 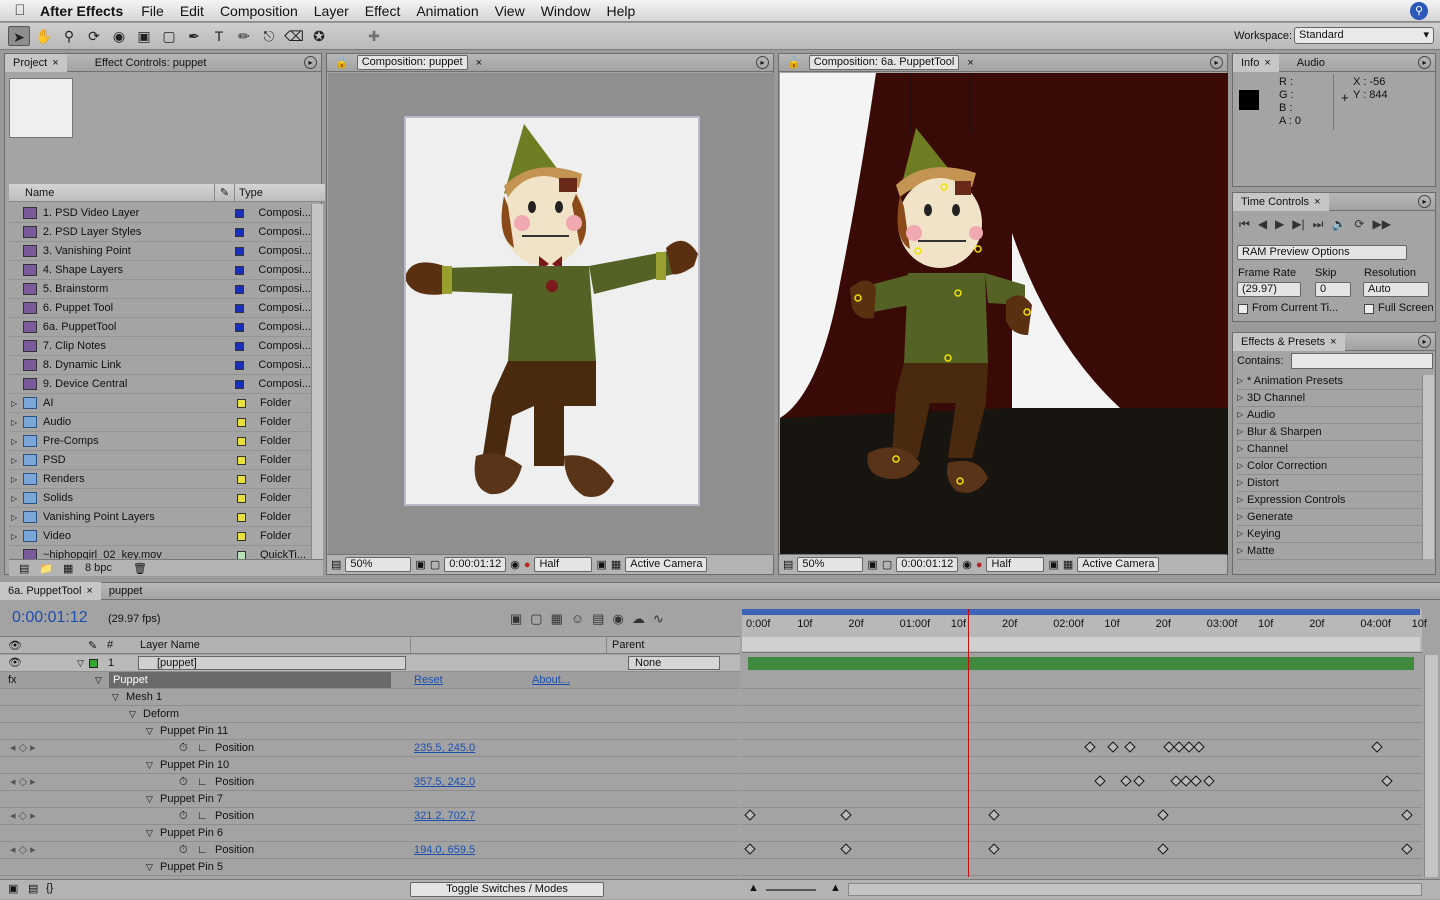 I want to click on project-item: ▷ Vanishing Point Layers Folder, so click(x=160, y=517).